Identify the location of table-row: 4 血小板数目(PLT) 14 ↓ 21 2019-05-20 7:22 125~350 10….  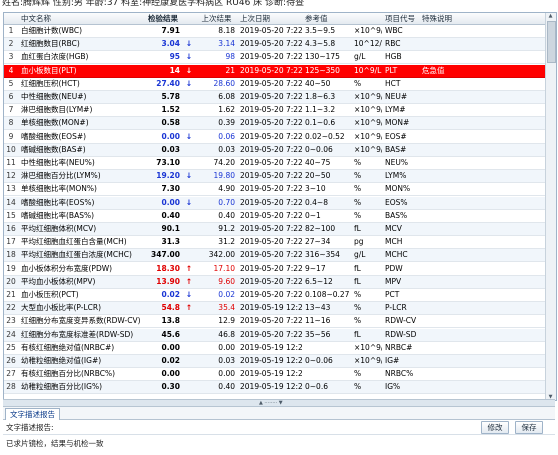
(274, 71).